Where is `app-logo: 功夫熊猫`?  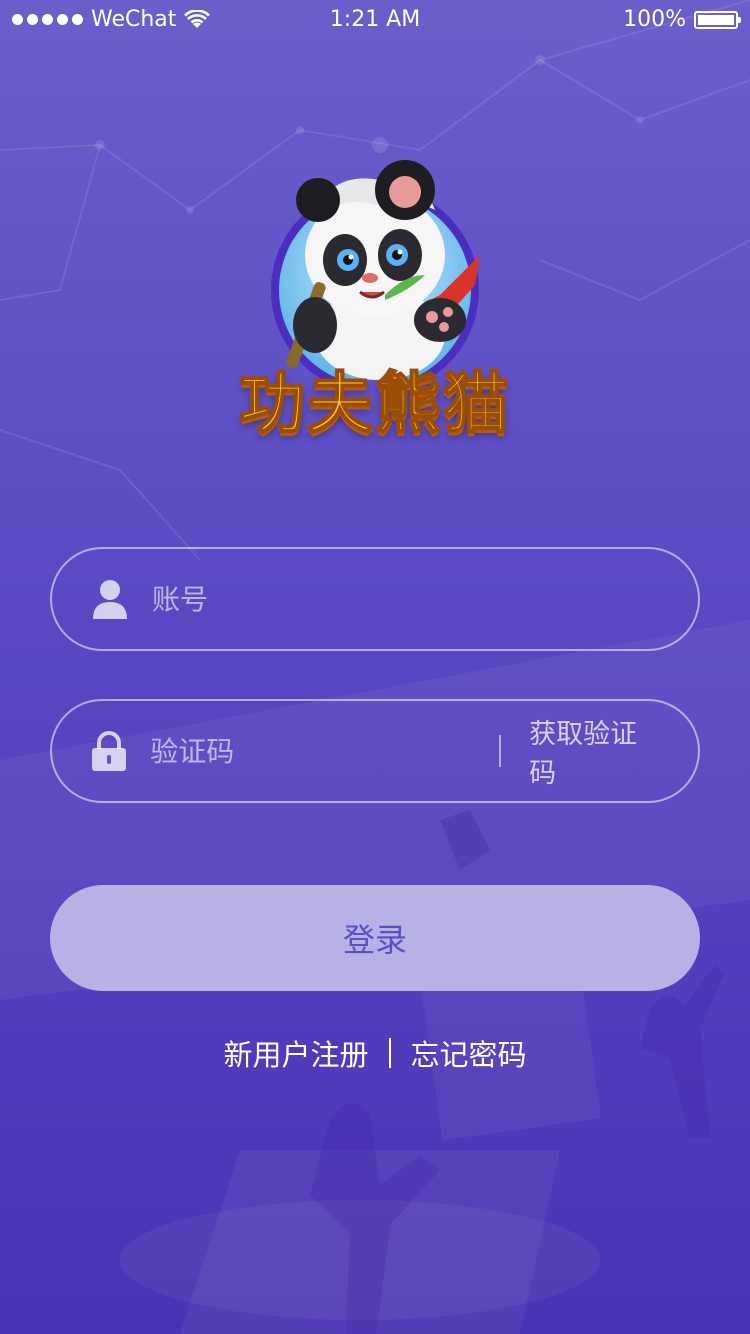 app-logo: 功夫熊猫 is located at coordinates (375, 301).